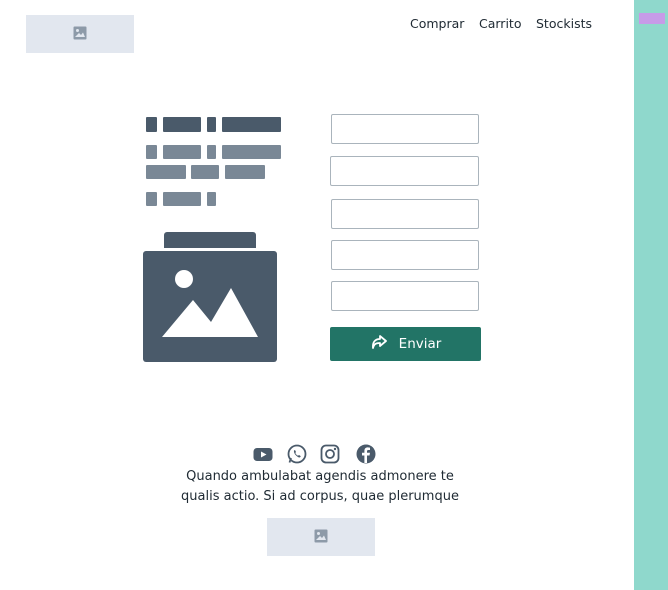  Describe the element at coordinates (651, 295) in the screenshot. I see `side-panel-strip` at that location.